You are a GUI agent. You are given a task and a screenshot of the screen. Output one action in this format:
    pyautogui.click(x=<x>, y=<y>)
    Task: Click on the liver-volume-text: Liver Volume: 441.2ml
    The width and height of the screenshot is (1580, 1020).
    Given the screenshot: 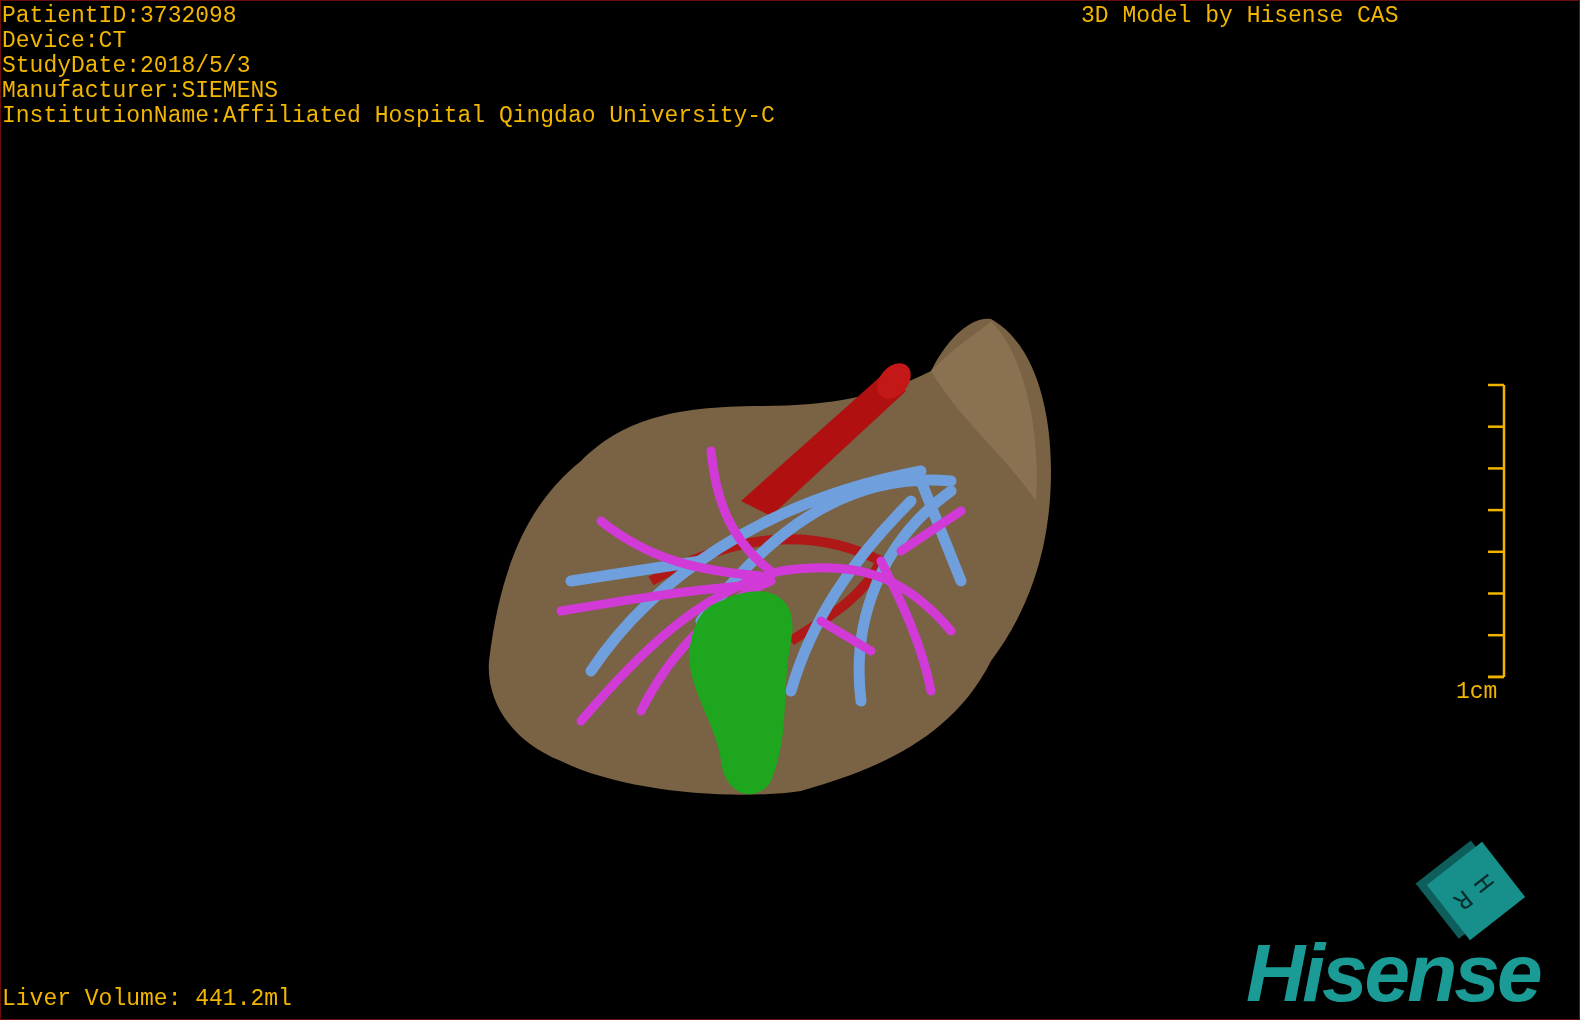 What is the action you would take?
    pyautogui.click(x=147, y=999)
    